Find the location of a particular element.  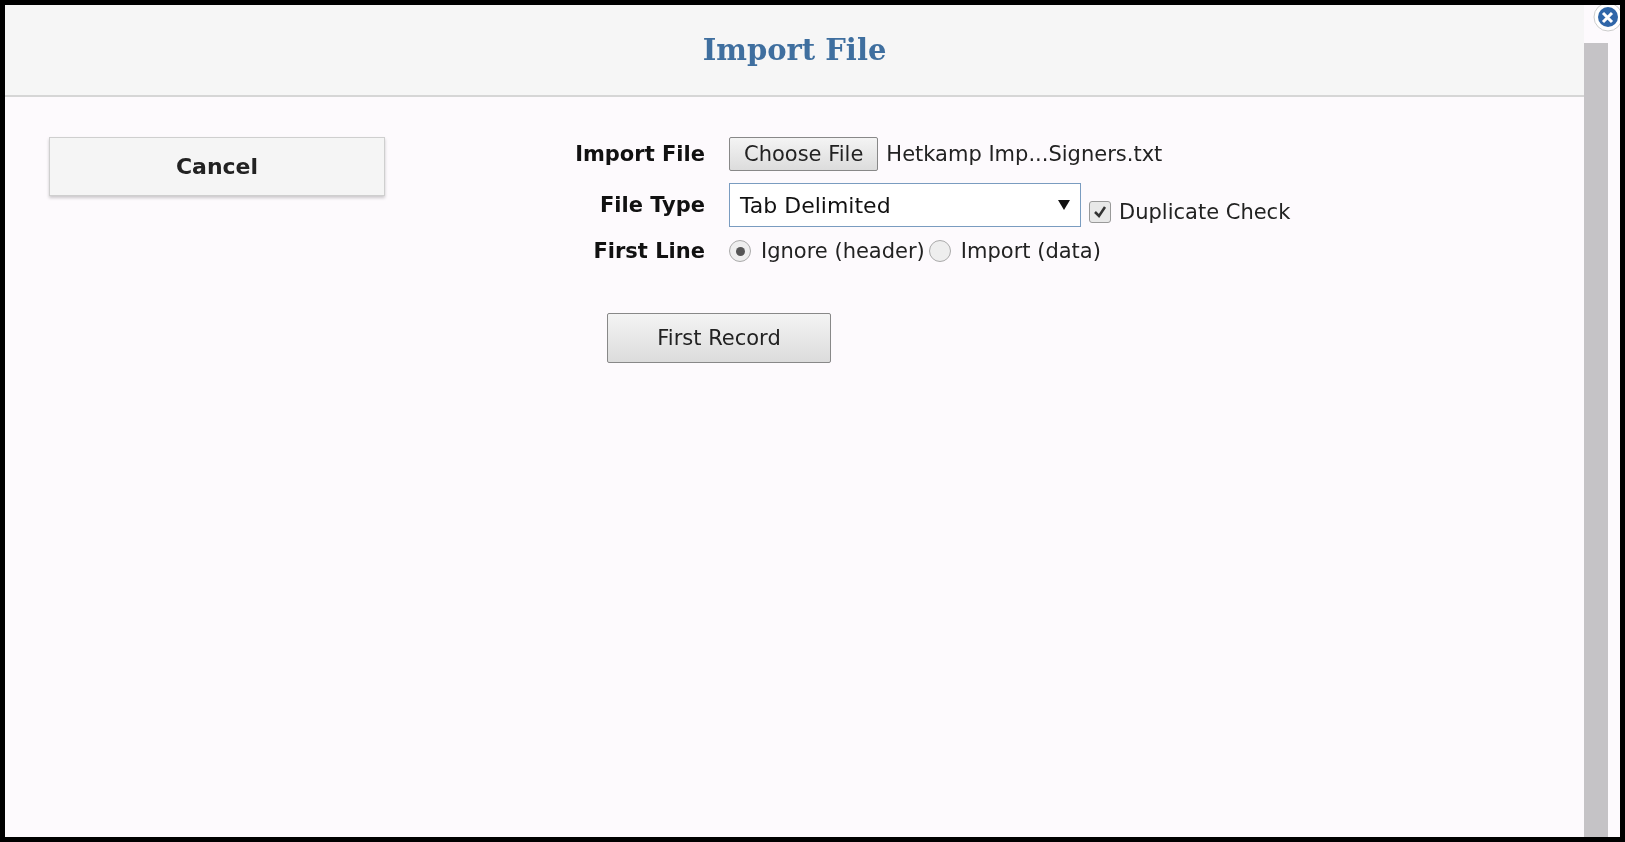

dialog-title: Import File is located at coordinates (794, 50).